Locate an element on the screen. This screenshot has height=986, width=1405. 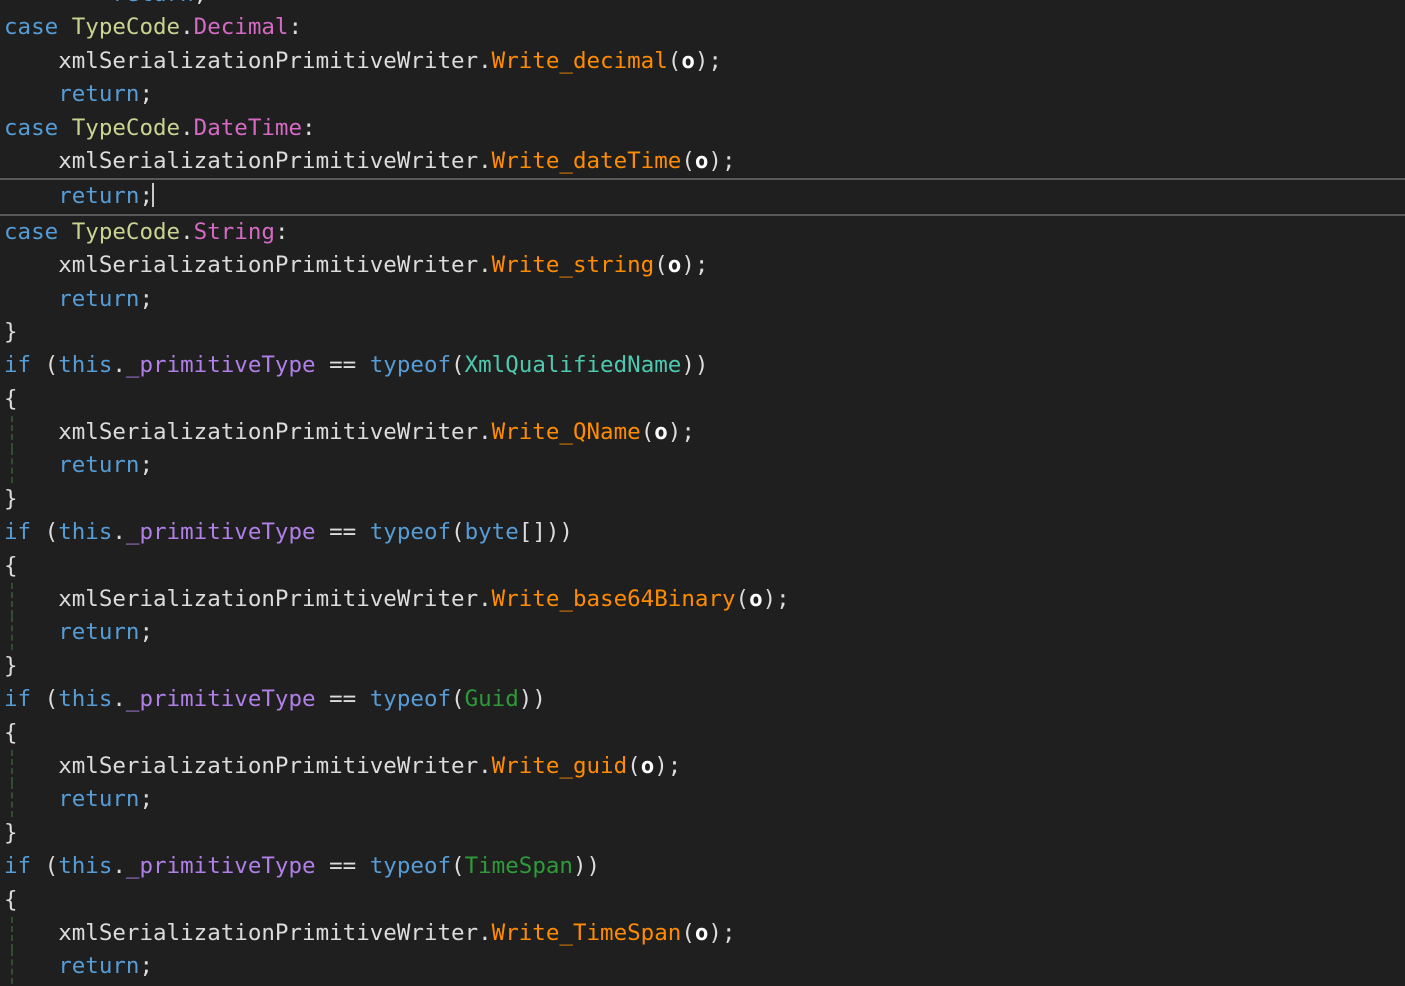
line-open-brace-1: { is located at coordinates (702, 399).